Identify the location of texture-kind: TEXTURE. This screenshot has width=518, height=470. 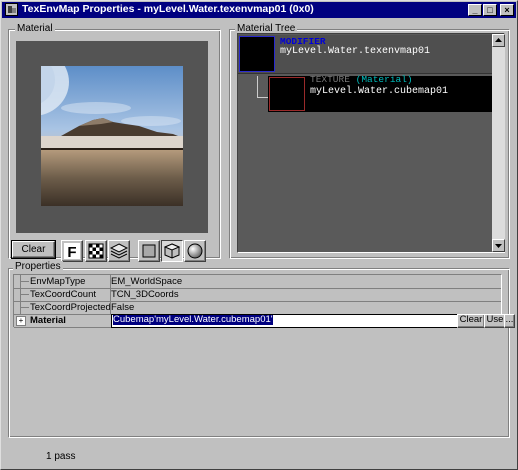
(330, 79).